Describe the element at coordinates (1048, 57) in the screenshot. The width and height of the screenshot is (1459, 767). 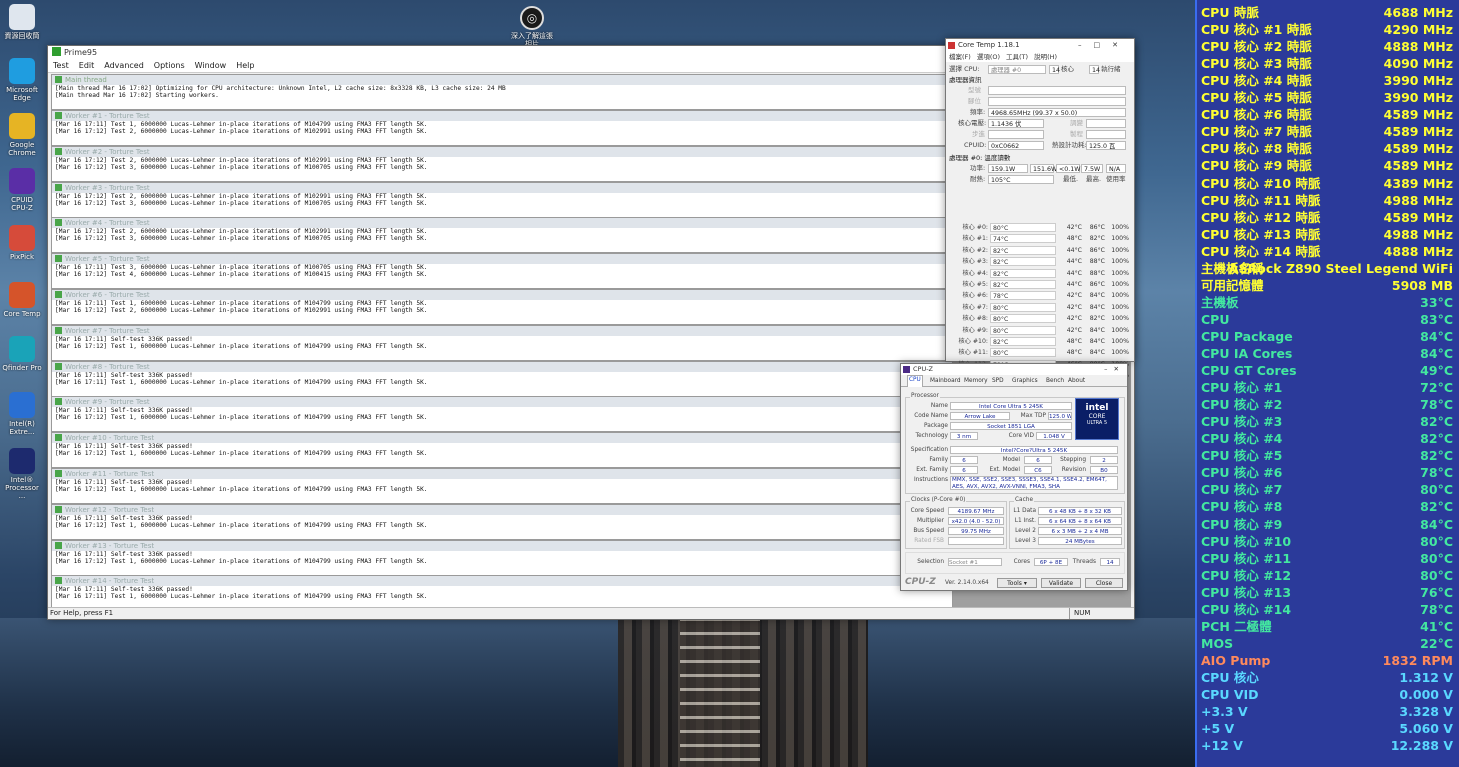
I see `coretemp-menu-item: 說明(H)` at that location.